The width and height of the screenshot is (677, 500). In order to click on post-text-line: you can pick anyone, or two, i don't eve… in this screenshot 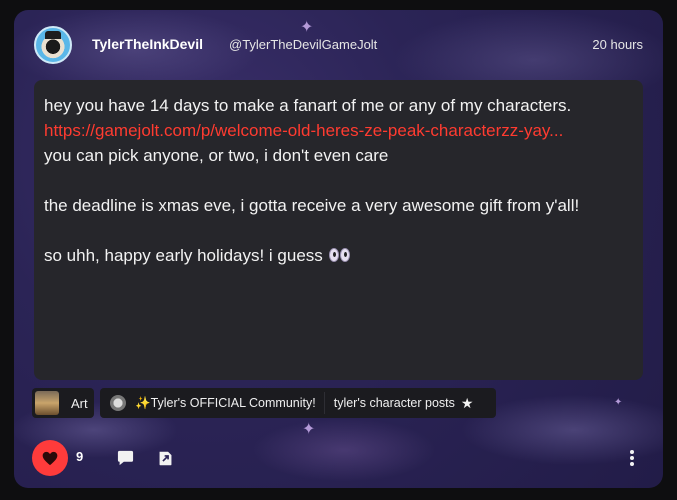, I will do `click(216, 155)`.